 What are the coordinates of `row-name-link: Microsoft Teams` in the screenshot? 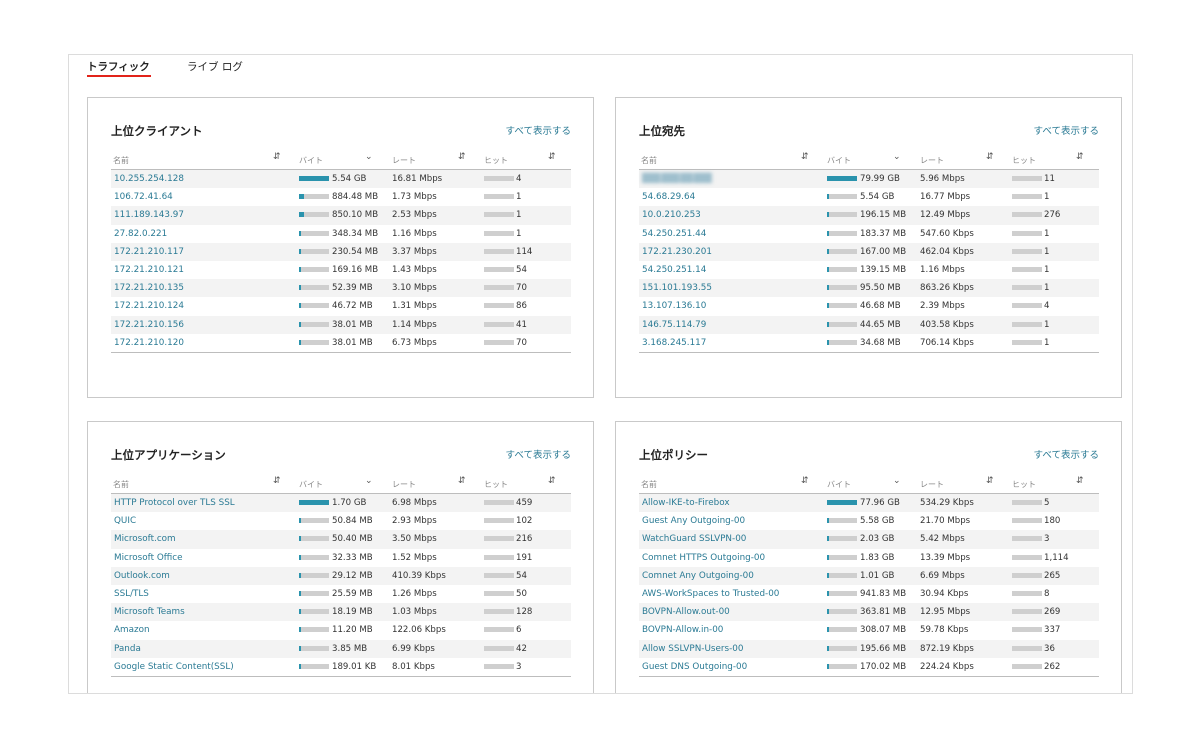 It's located at (149, 612).